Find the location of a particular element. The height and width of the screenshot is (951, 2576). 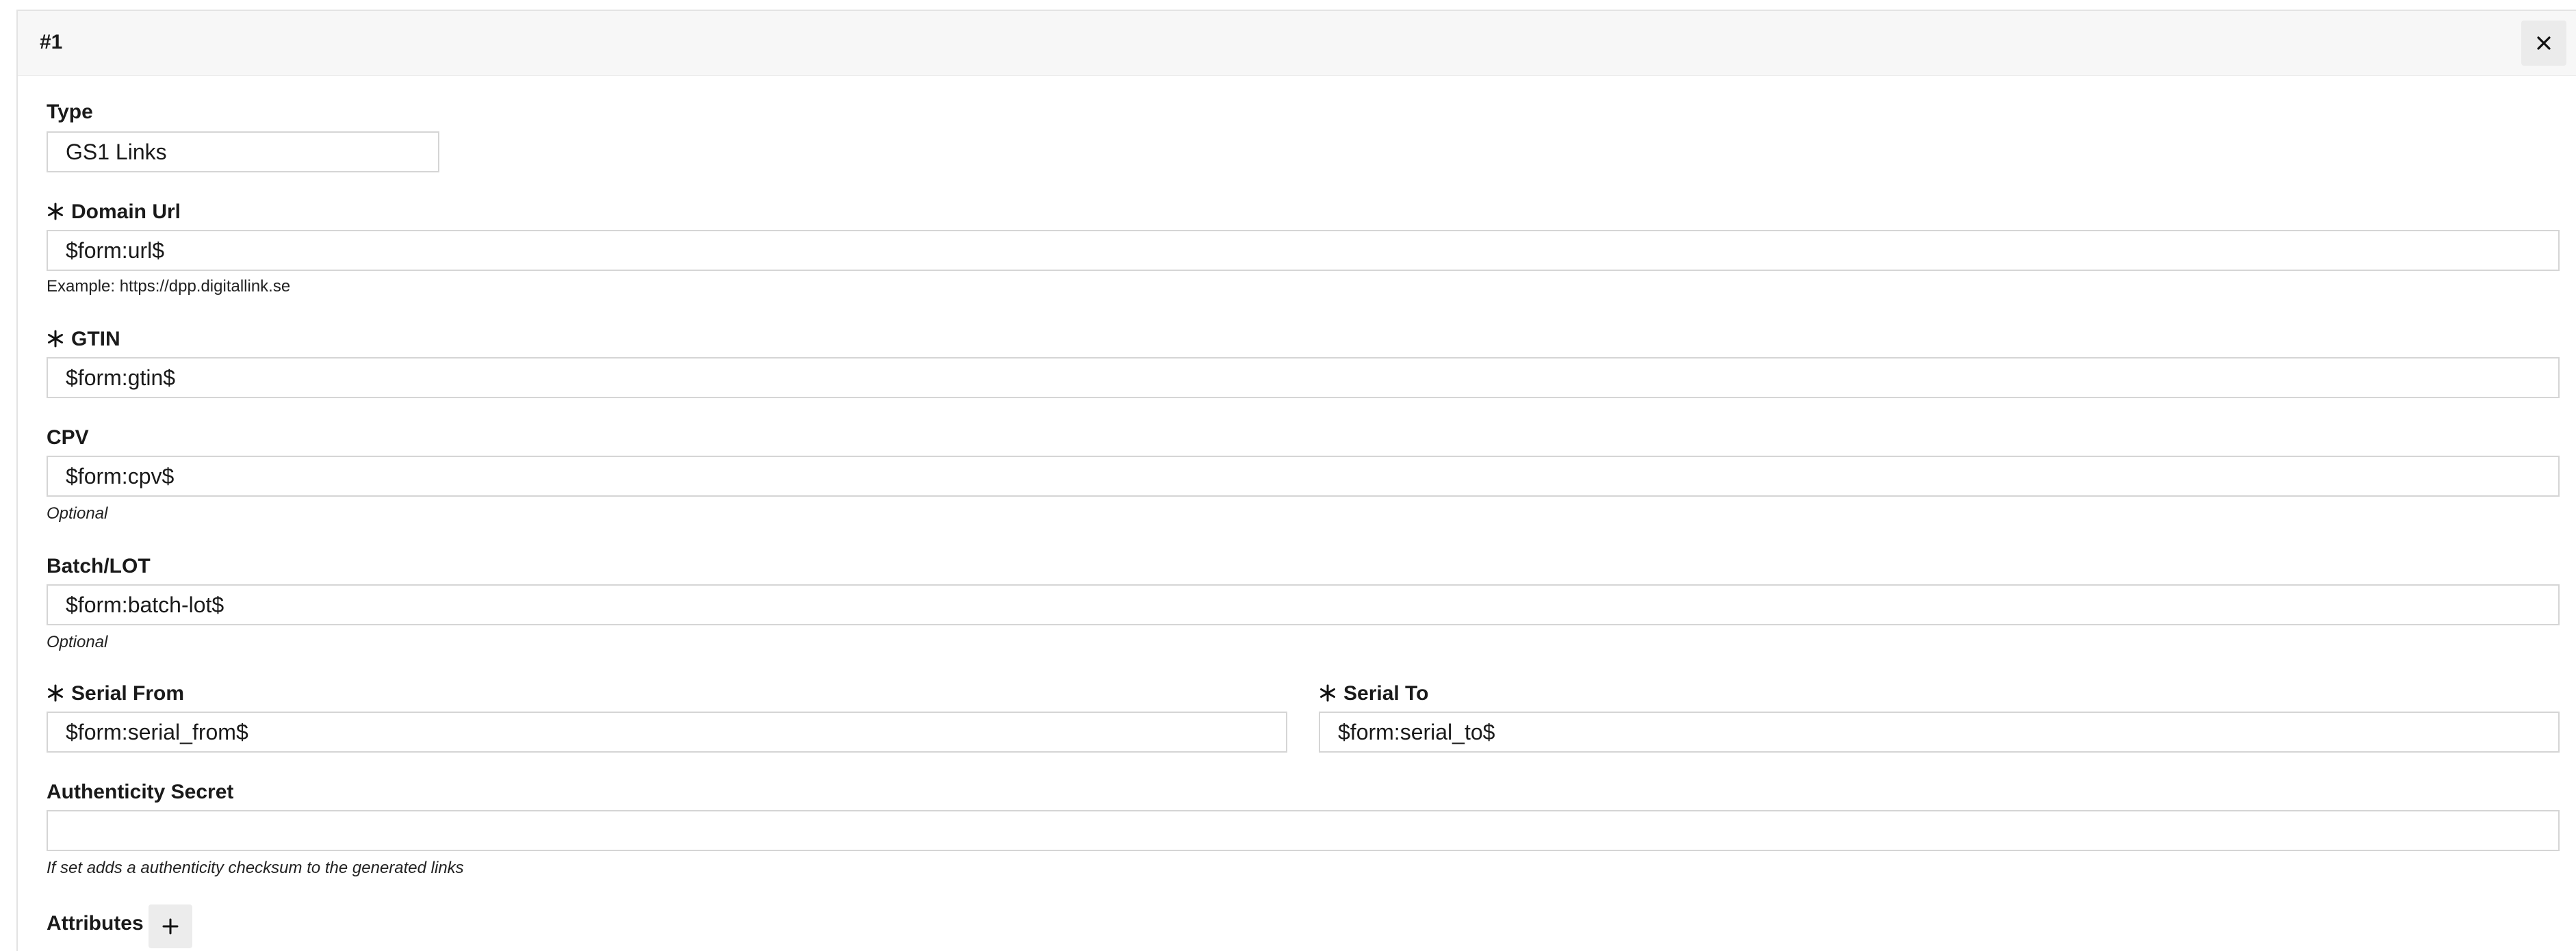

cpv-hint: Optional is located at coordinates (77, 513).